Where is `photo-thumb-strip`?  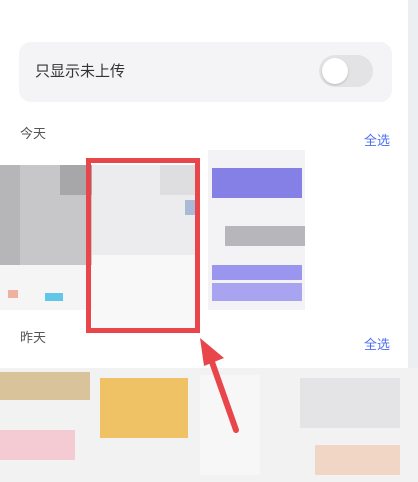
photo-thumb-strip is located at coordinates (46, 287).